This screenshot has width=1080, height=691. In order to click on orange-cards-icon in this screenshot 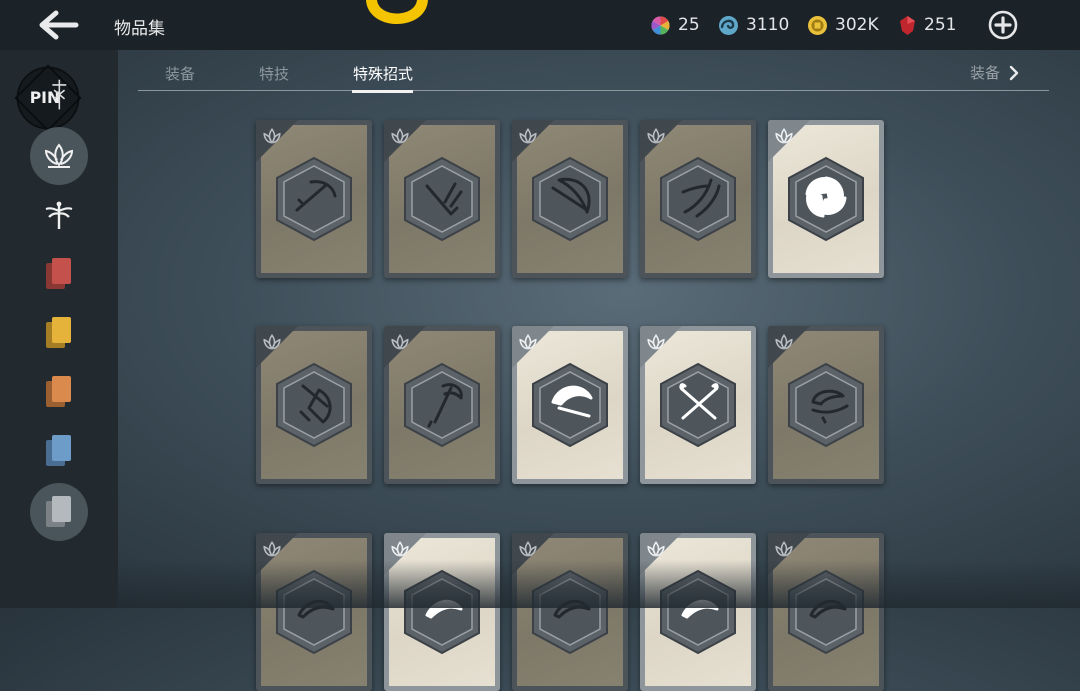, I will do `click(58, 391)`.